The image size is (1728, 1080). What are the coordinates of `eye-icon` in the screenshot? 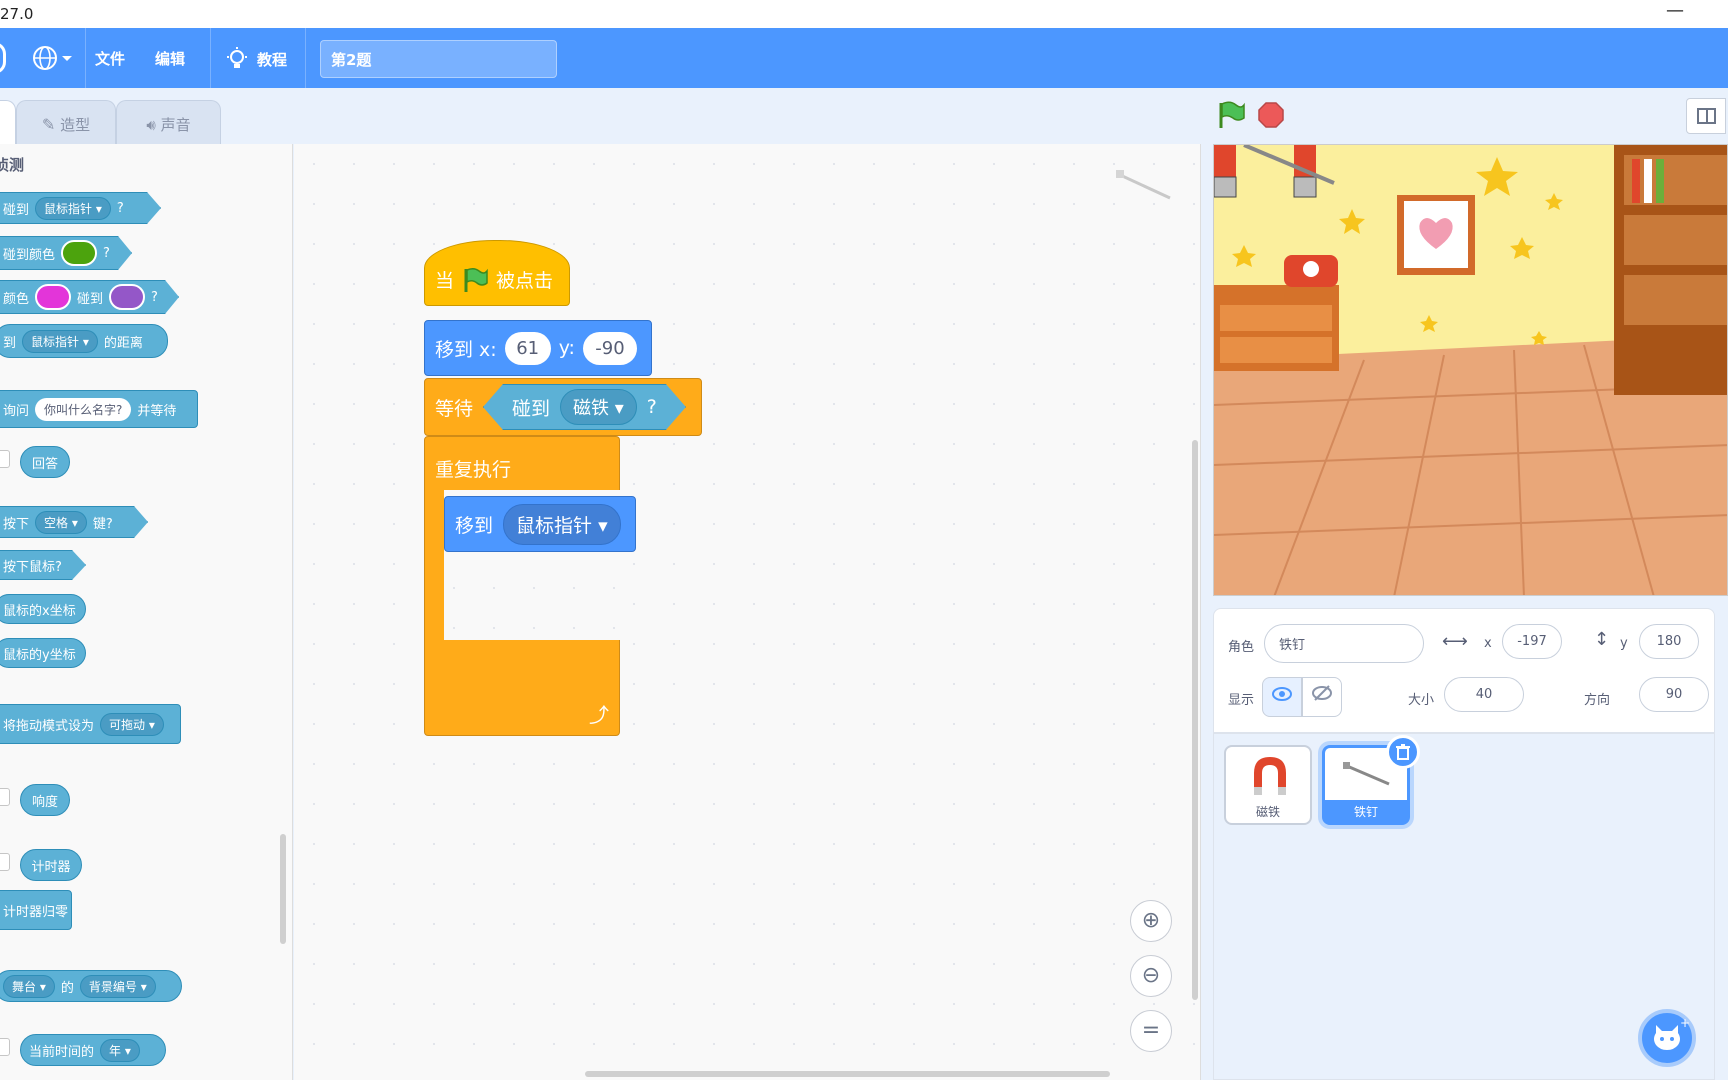 It's located at (1282, 694).